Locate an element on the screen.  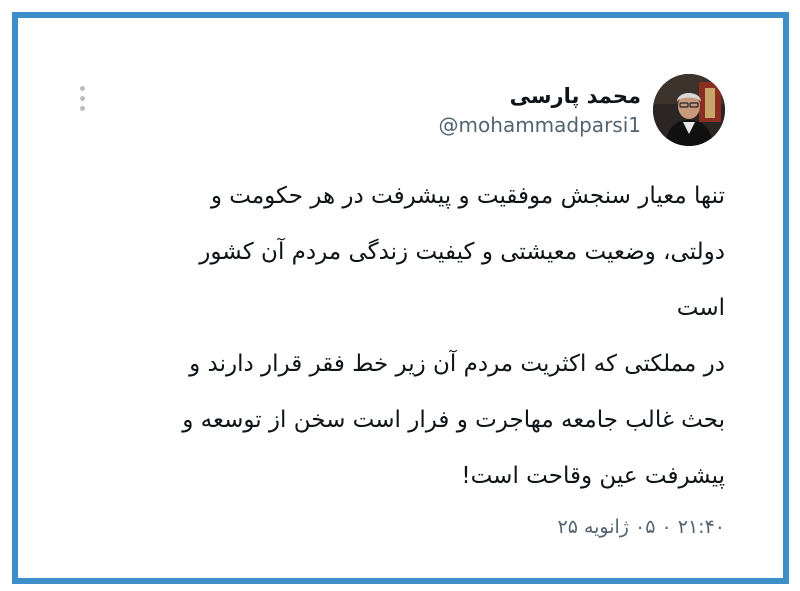
more-options-icon is located at coordinates (82, 98).